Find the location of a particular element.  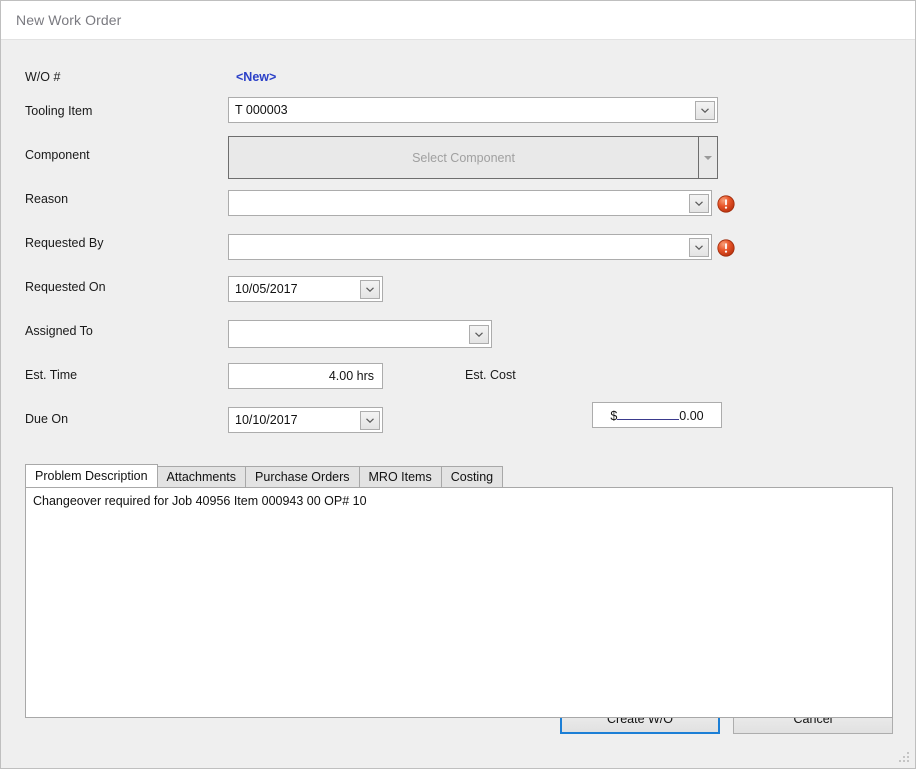

reason-dropdown-button is located at coordinates (699, 203).